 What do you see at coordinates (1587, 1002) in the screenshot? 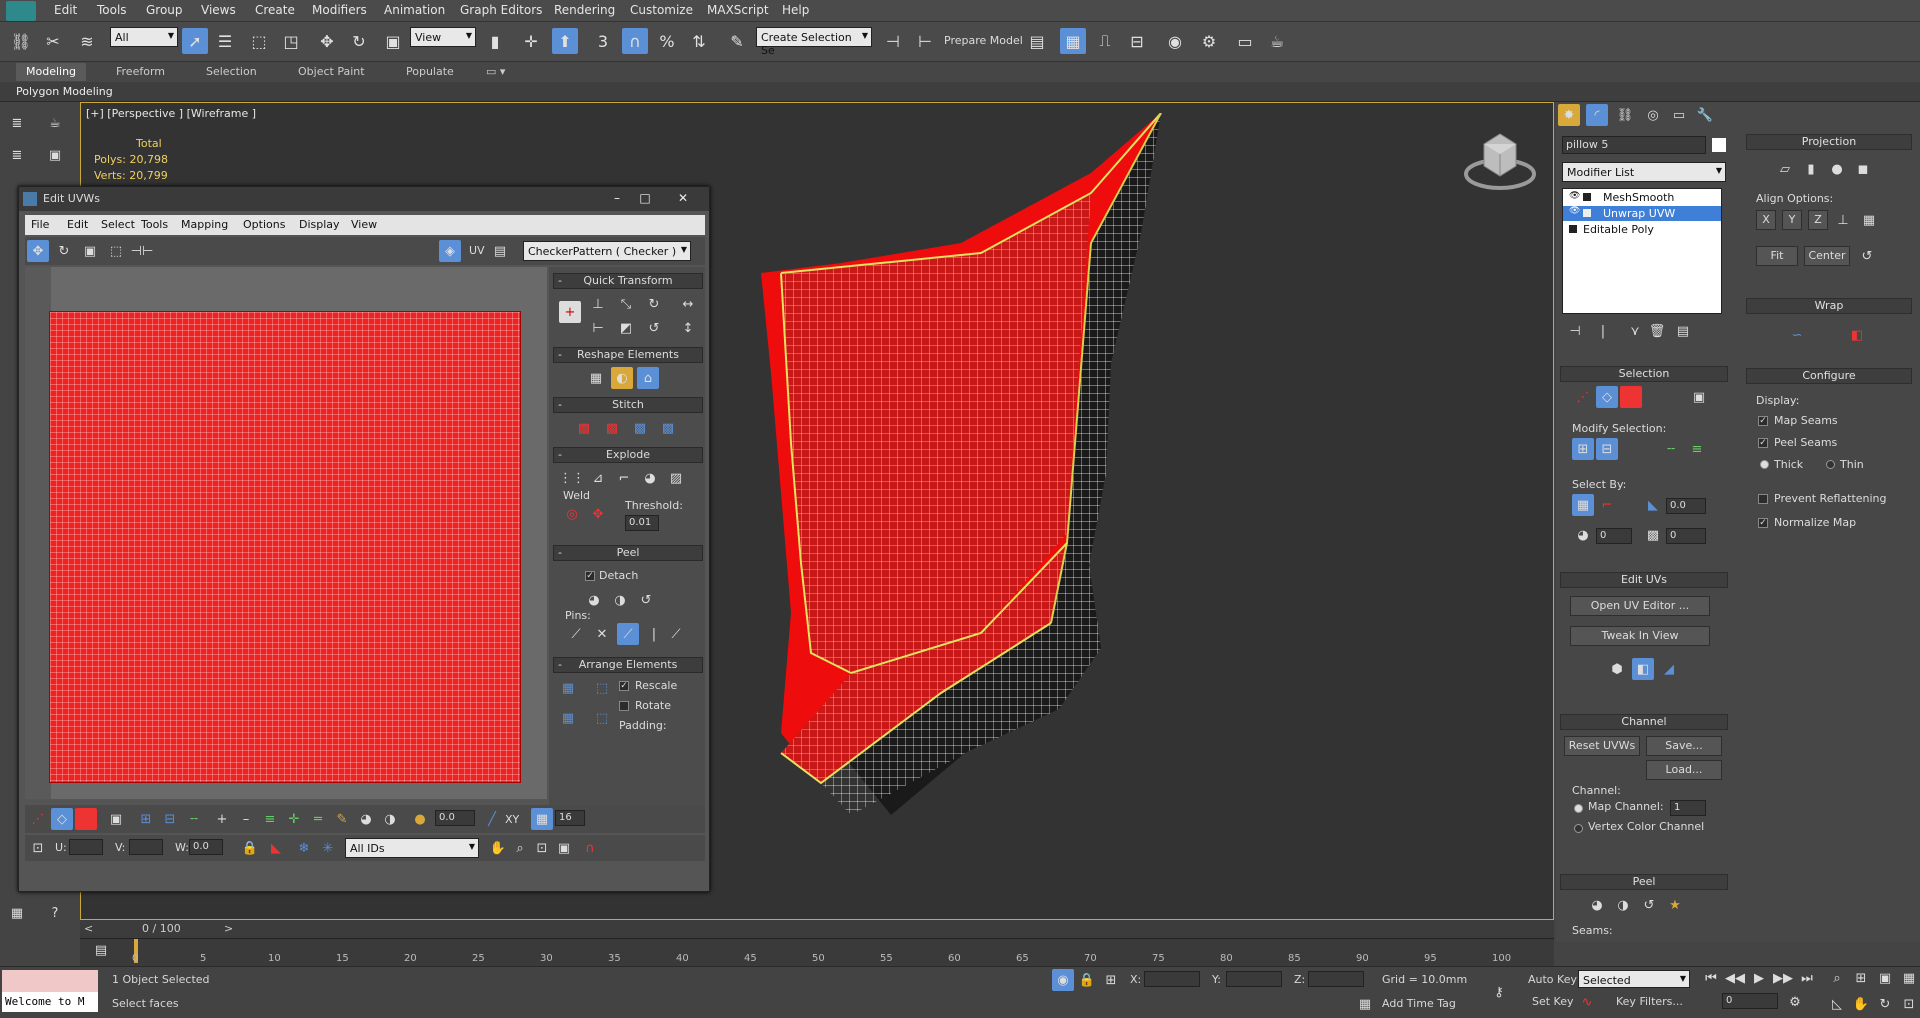
I see `key-mode-icon: ∿` at bounding box center [1587, 1002].